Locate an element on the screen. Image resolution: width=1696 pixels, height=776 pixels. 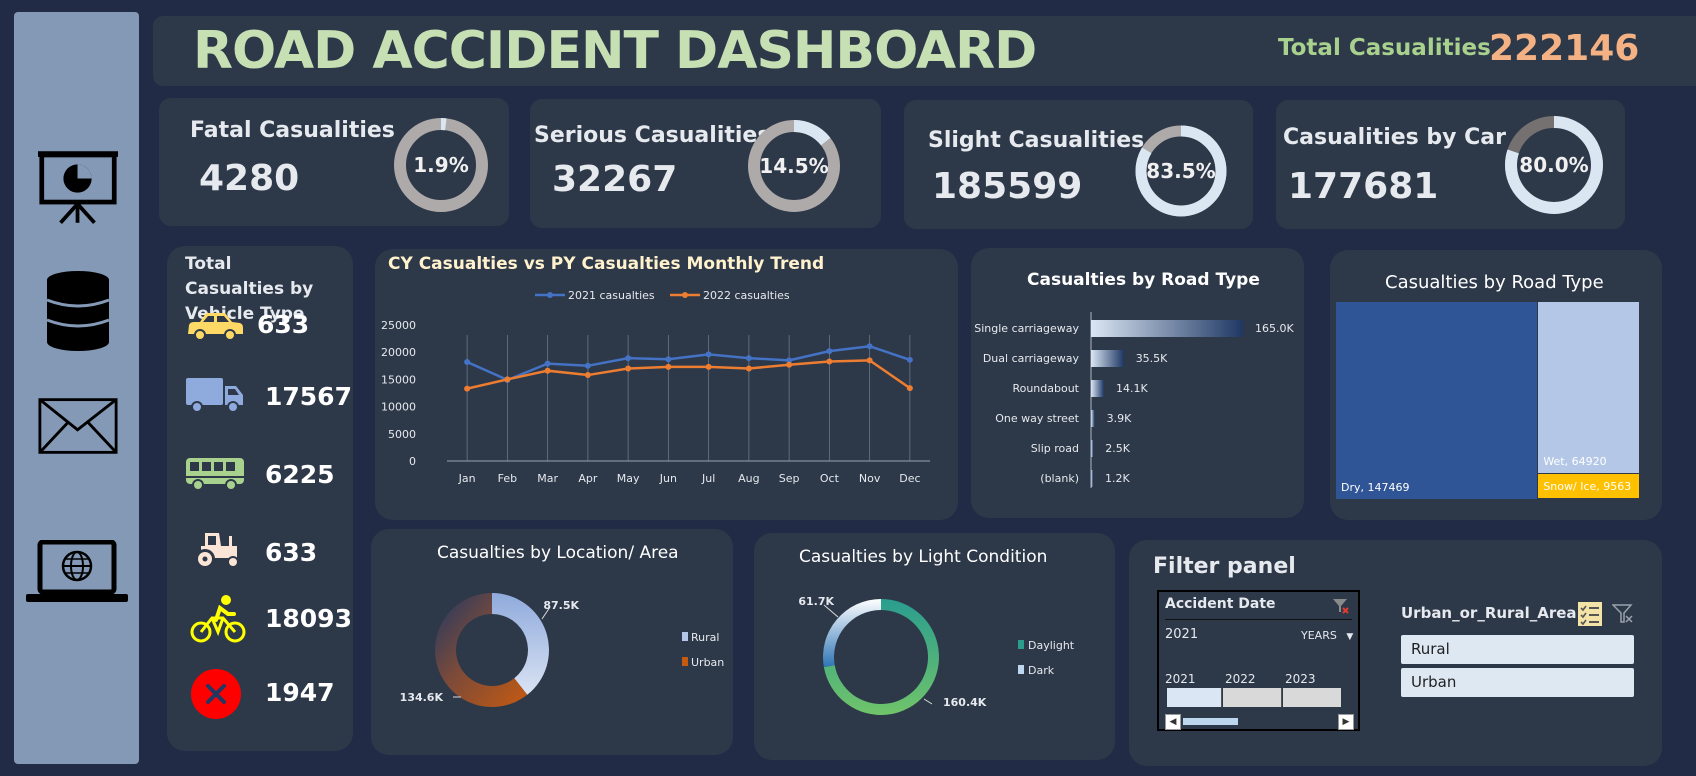
x-tick-label: Jan is located at coordinates (467, 478).